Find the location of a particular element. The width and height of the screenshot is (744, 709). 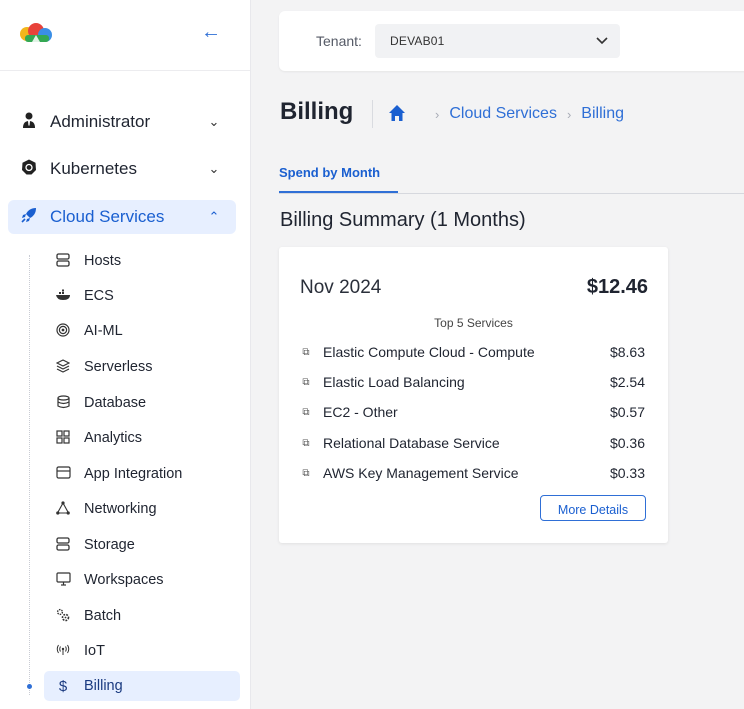

ai-target-icon is located at coordinates (63, 331).